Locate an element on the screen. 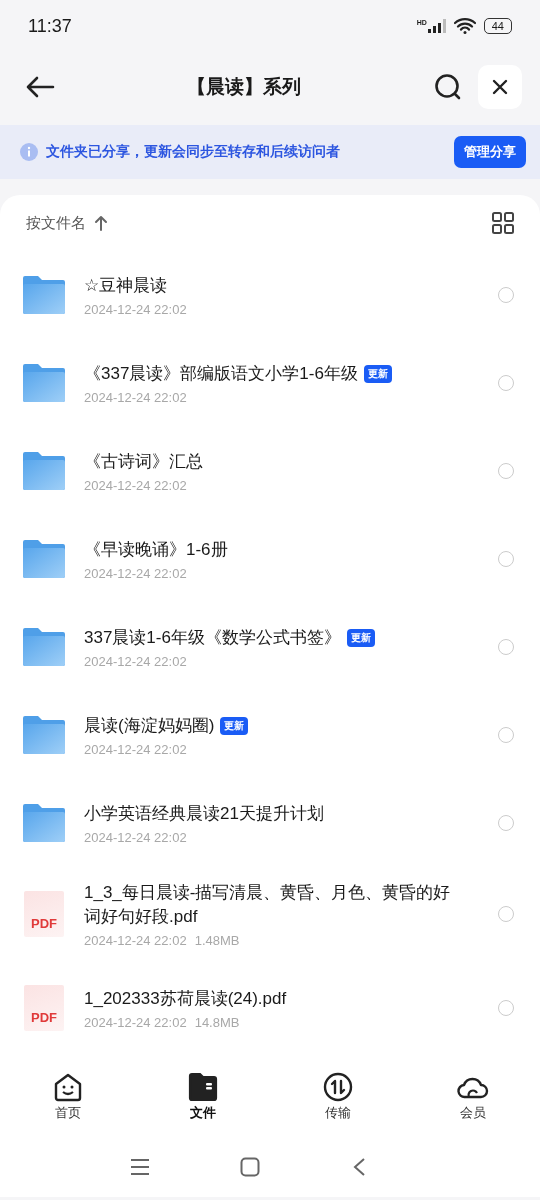  search-icon is located at coordinates (448, 87).